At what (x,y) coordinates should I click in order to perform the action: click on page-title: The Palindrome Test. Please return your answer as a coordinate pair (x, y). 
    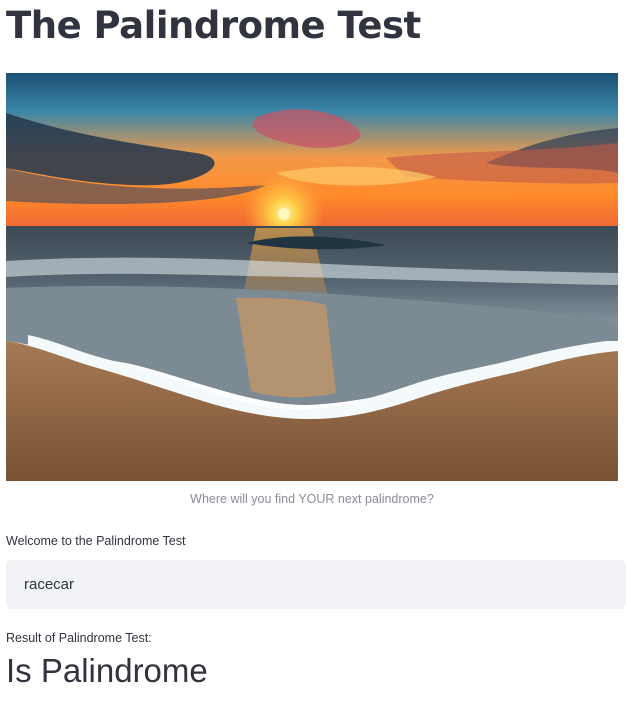
    Looking at the image, I should click on (213, 25).